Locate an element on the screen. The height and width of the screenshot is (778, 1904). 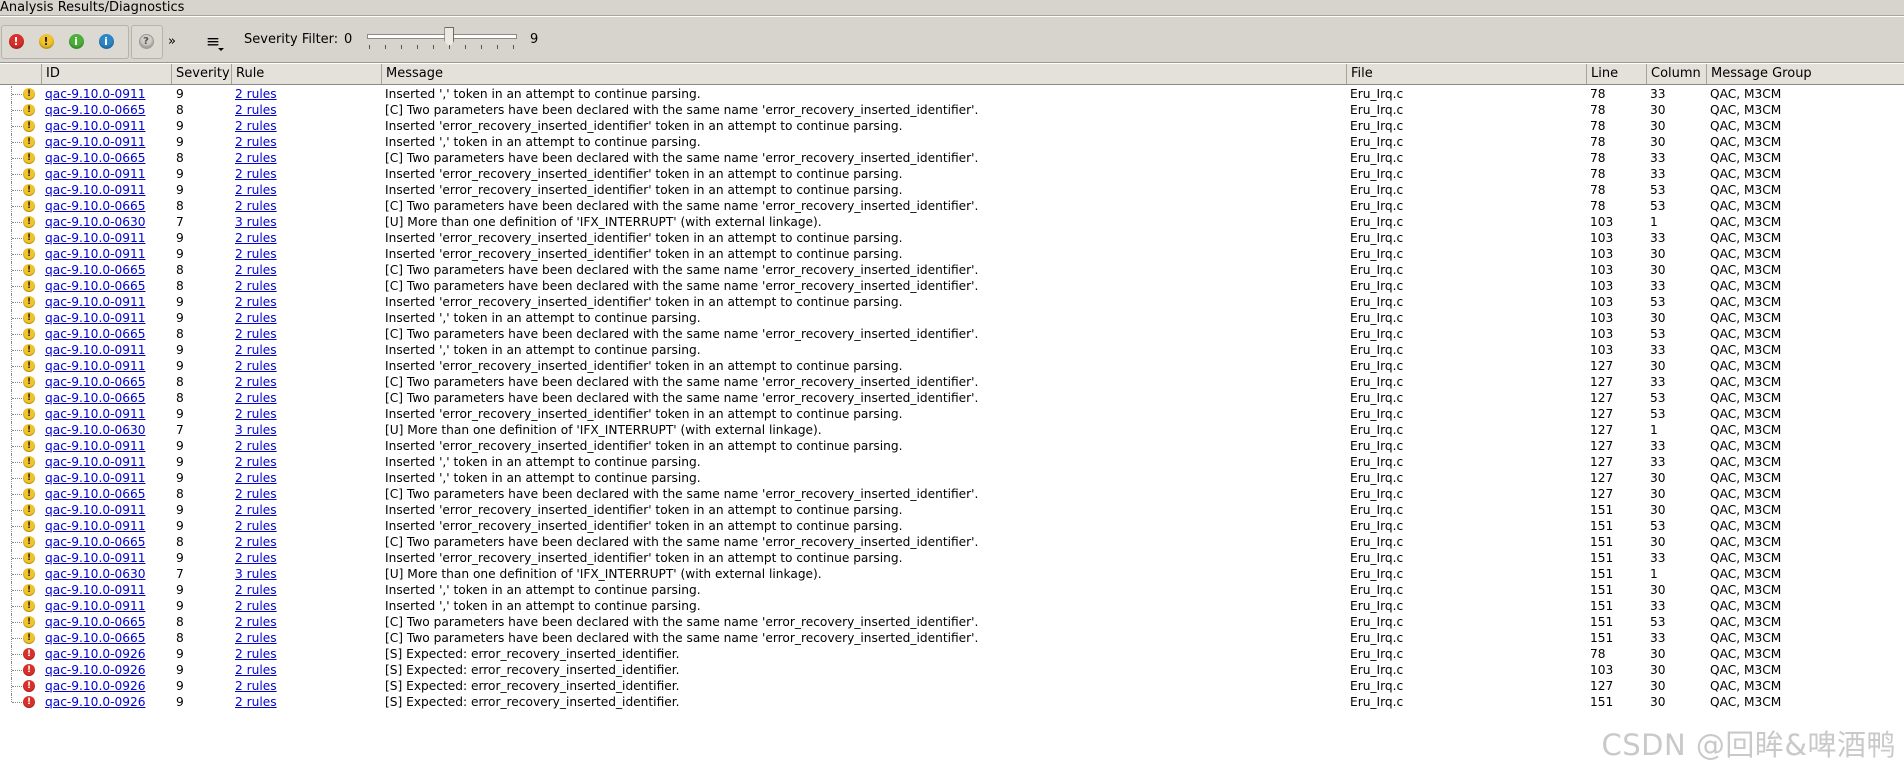
header-severity: Severity is located at coordinates (202, 74).